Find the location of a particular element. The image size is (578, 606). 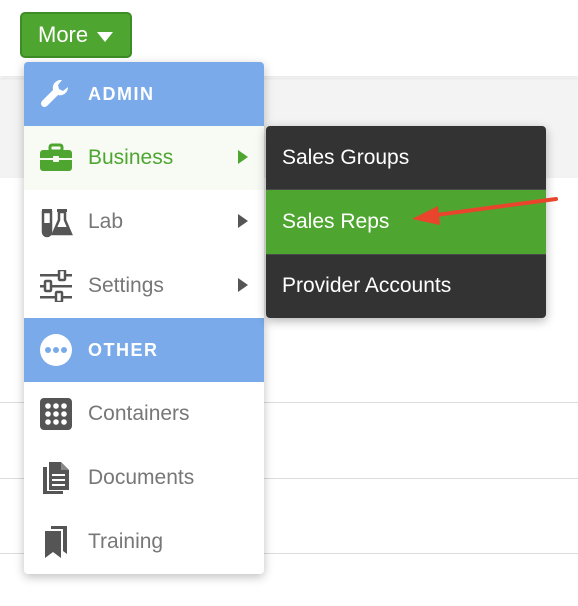

submenu-item-provider-accounts: Provider Accounts is located at coordinates (406, 286).